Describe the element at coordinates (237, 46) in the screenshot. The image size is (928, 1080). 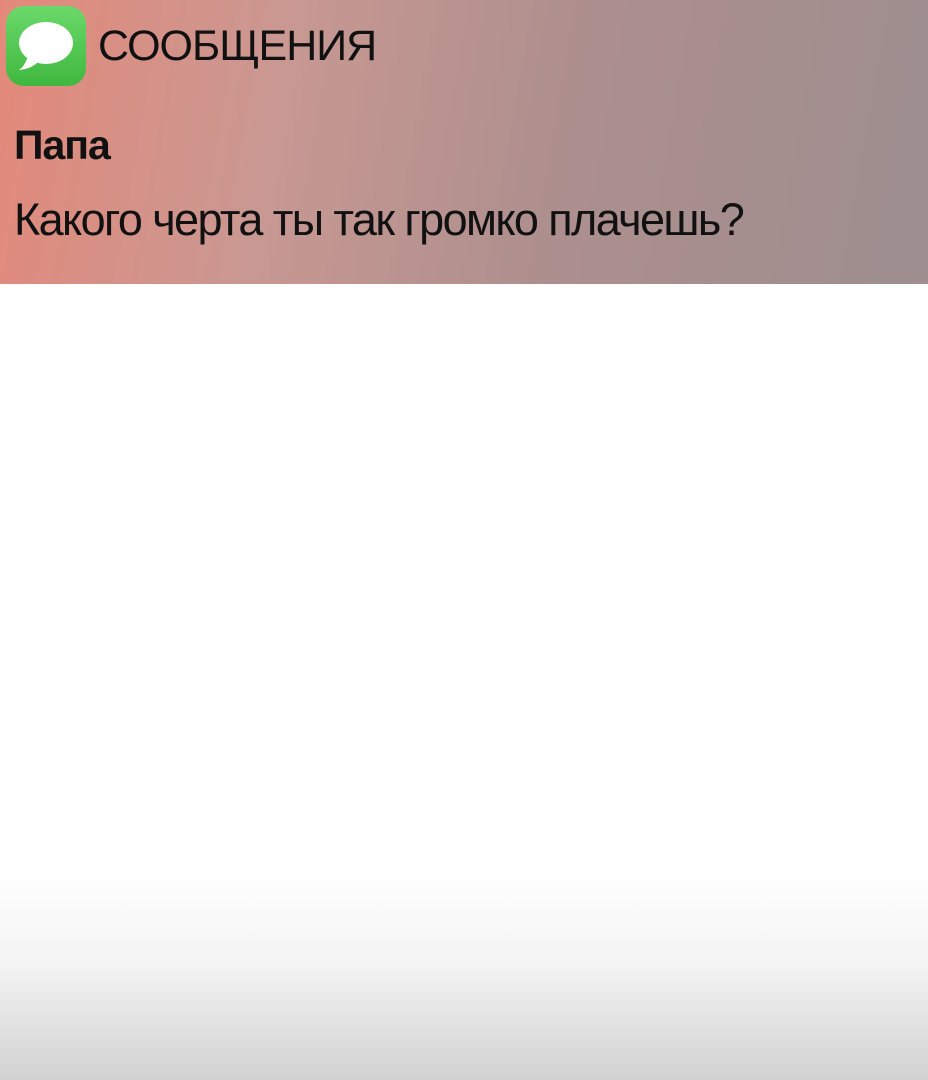
I see `app-name-label: СООБЩЕНИЯ` at that location.